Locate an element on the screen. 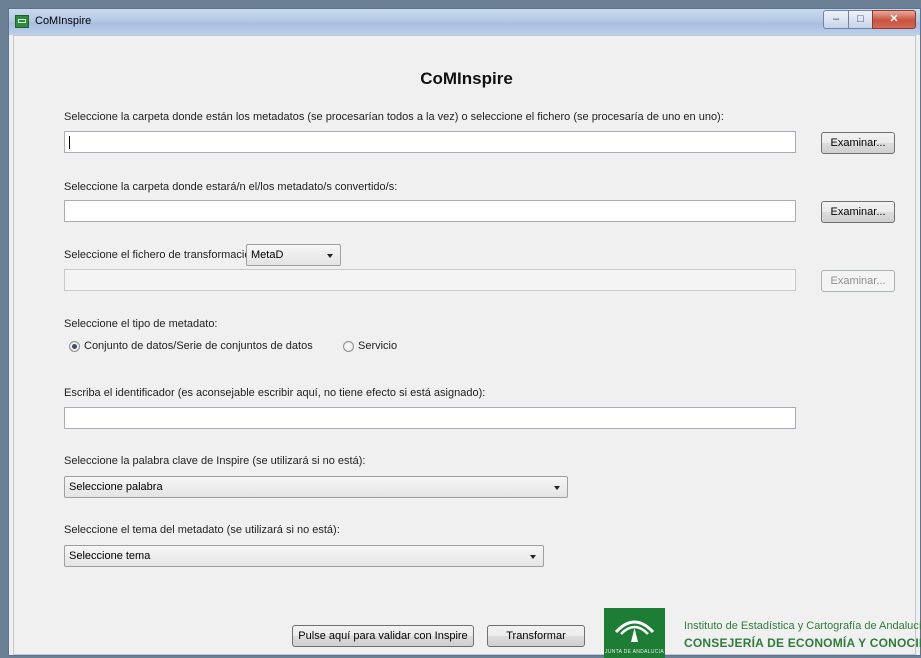 This screenshot has width=921, height=658. metadata-type-label: Seleccione el tipo de metadato: is located at coordinates (141, 324).